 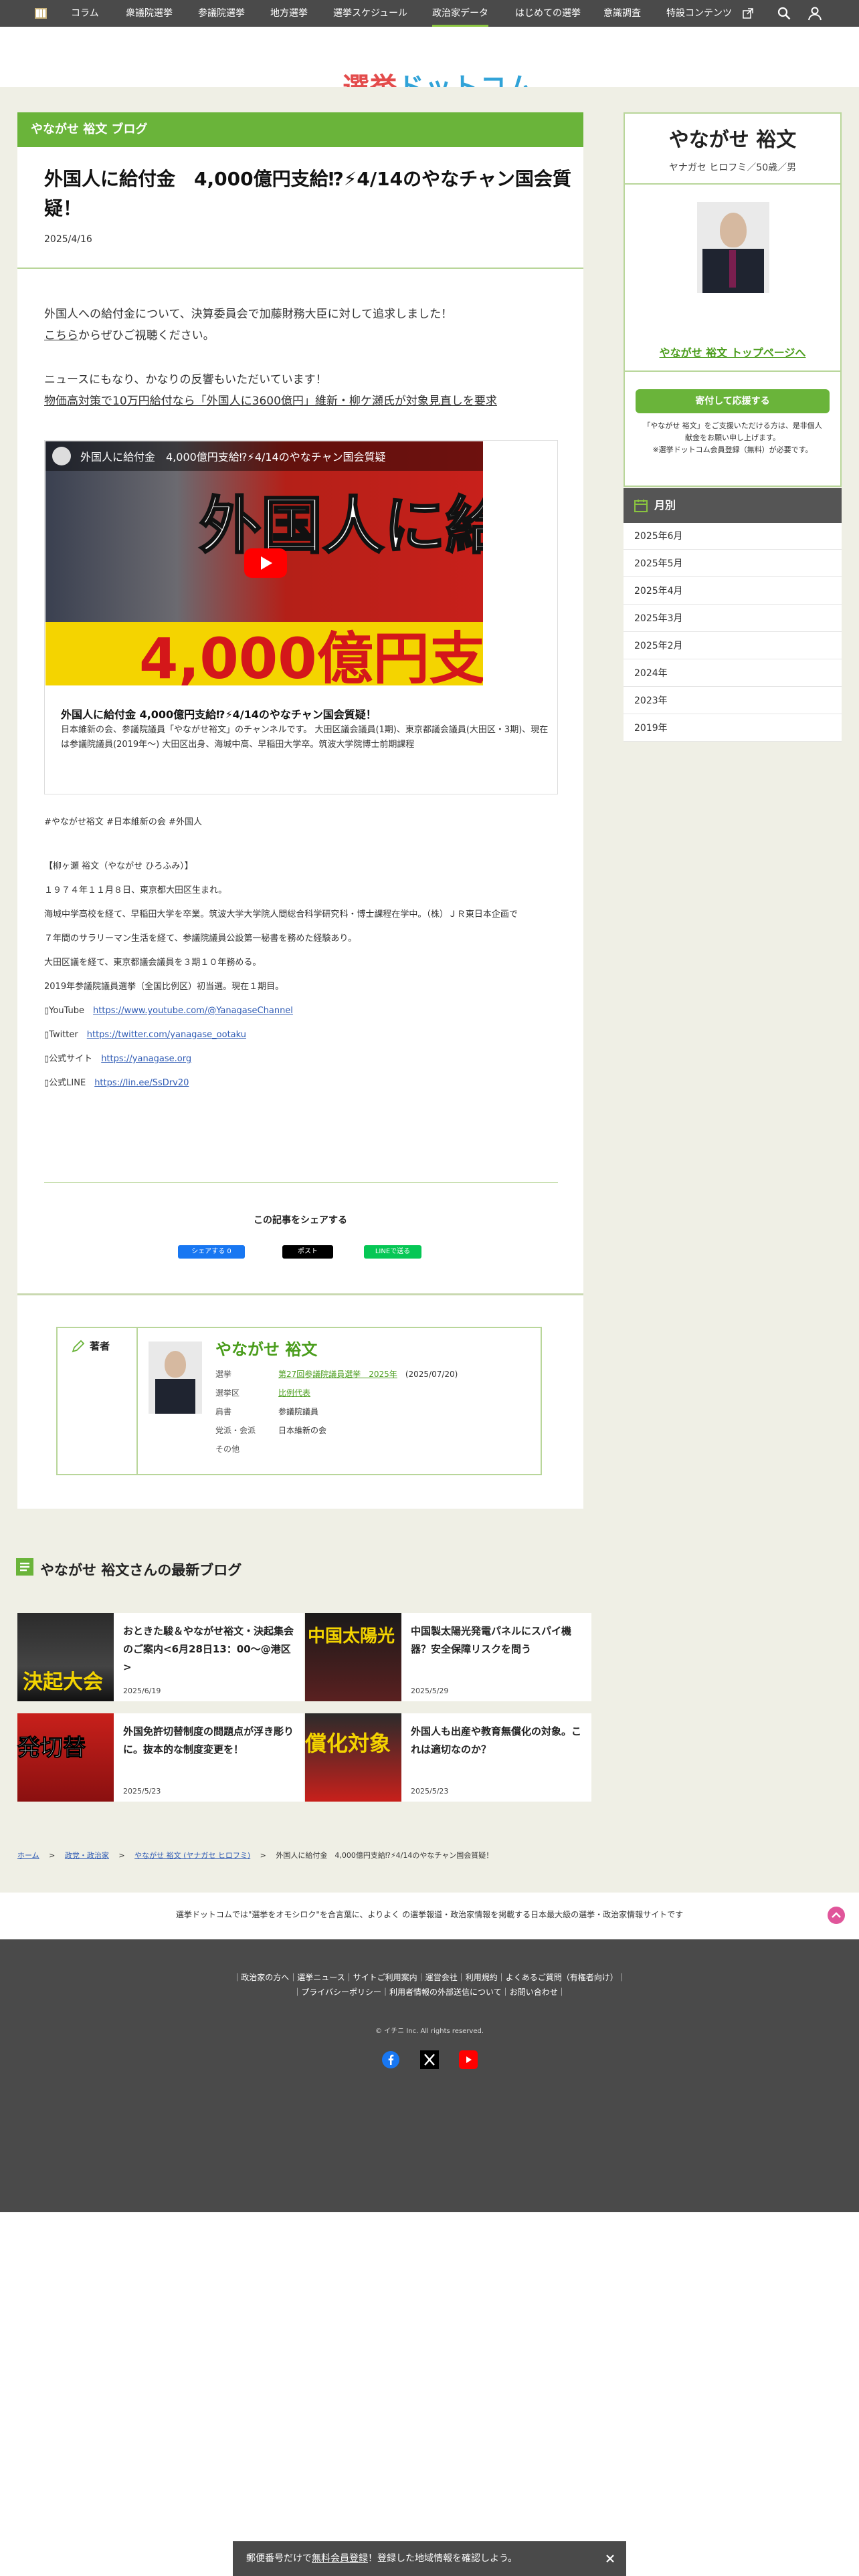 What do you see at coordinates (209, 1649) in the screenshot?
I see `latest-blog-title-text: おときた駿＆やながせ裕文・決起集会のご案内<6月28日13：00〜@港区>` at bounding box center [209, 1649].